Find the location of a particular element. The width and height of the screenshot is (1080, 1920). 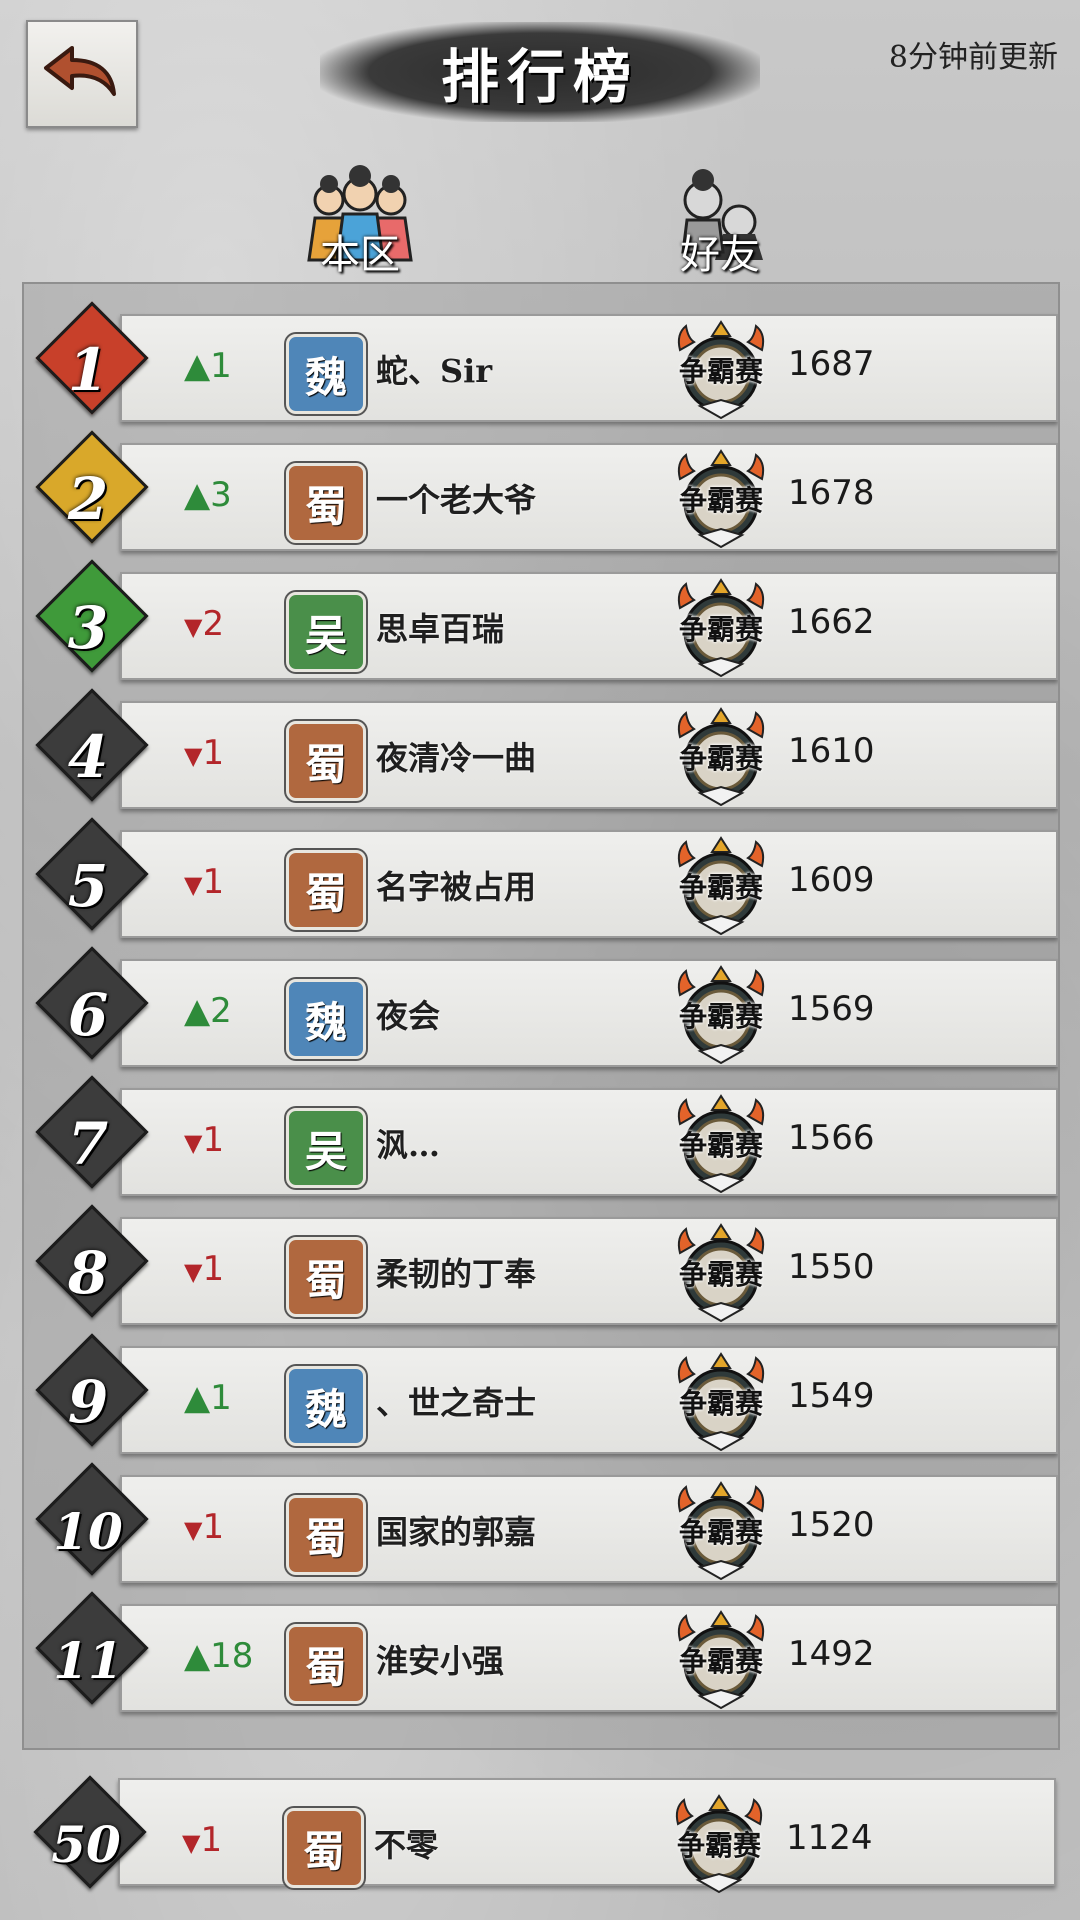

player-name: 国家的郭嘉 is located at coordinates (456, 1532).